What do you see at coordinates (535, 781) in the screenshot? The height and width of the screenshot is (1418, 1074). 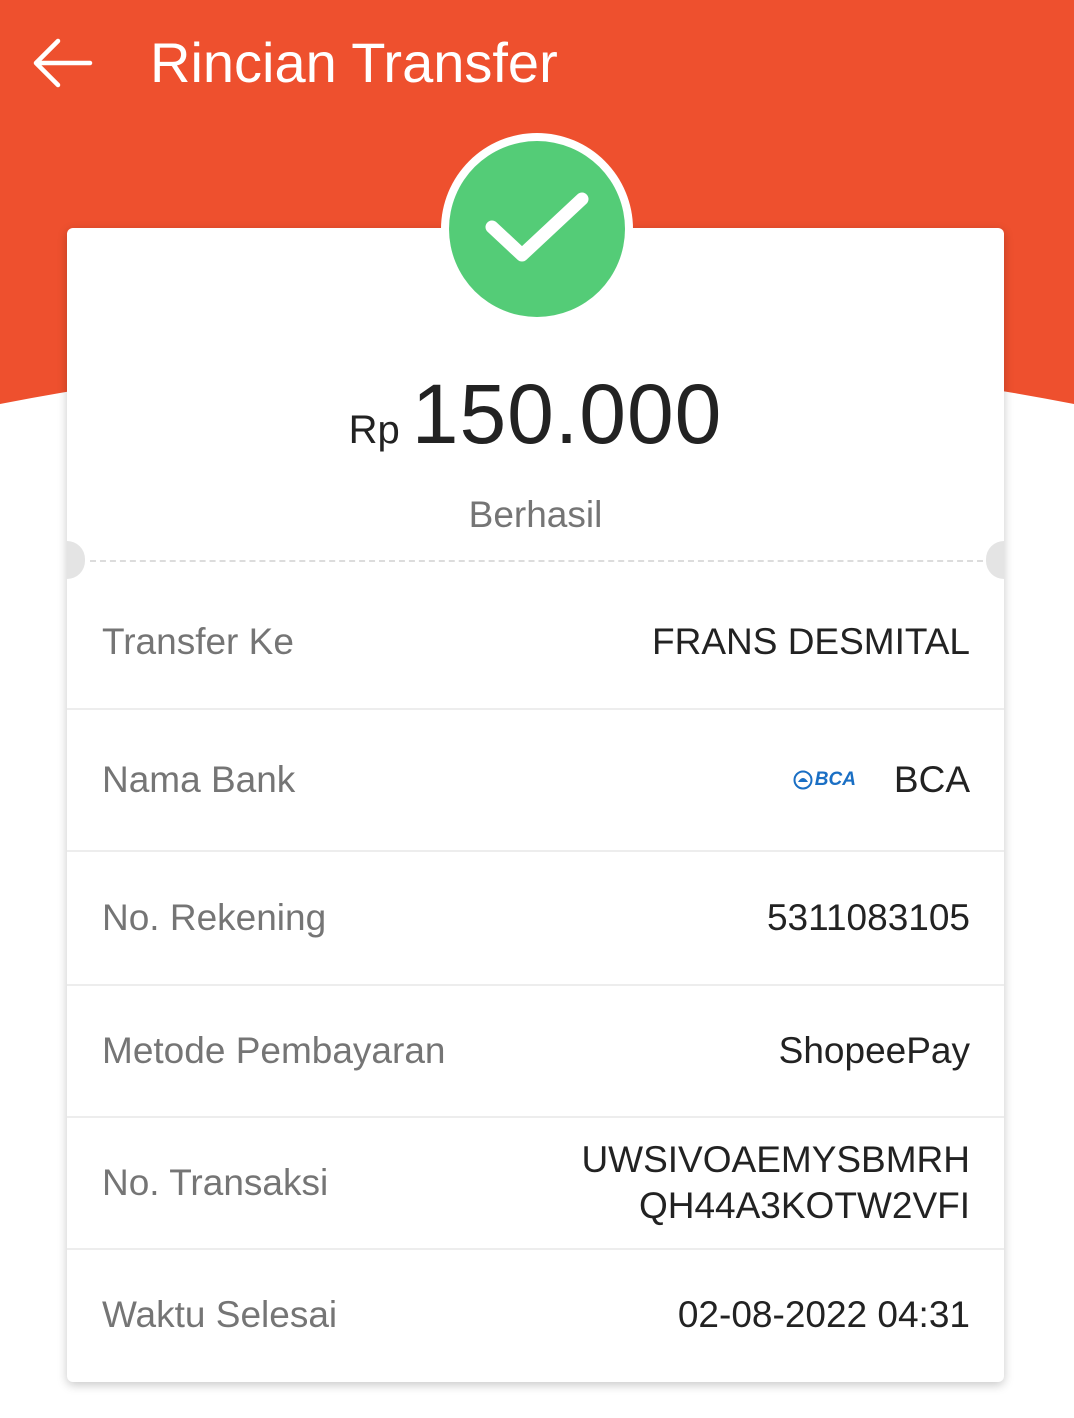 I see `detail-row-bank-name: Nama Bank BCA BCA` at bounding box center [535, 781].